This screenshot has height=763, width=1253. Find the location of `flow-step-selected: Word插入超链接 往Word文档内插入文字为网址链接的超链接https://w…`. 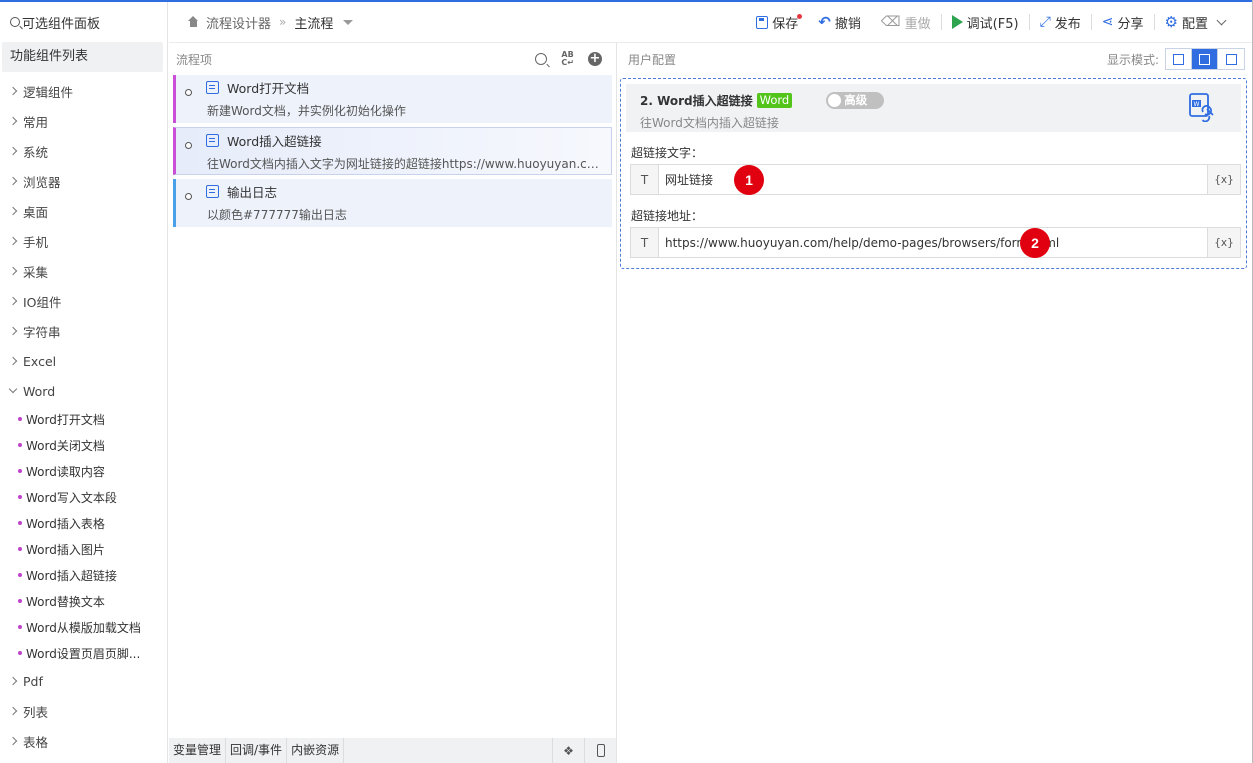

flow-step-selected: Word插入超链接 往Word文档内插入文字为网址链接的超链接https://w… is located at coordinates (392, 151).